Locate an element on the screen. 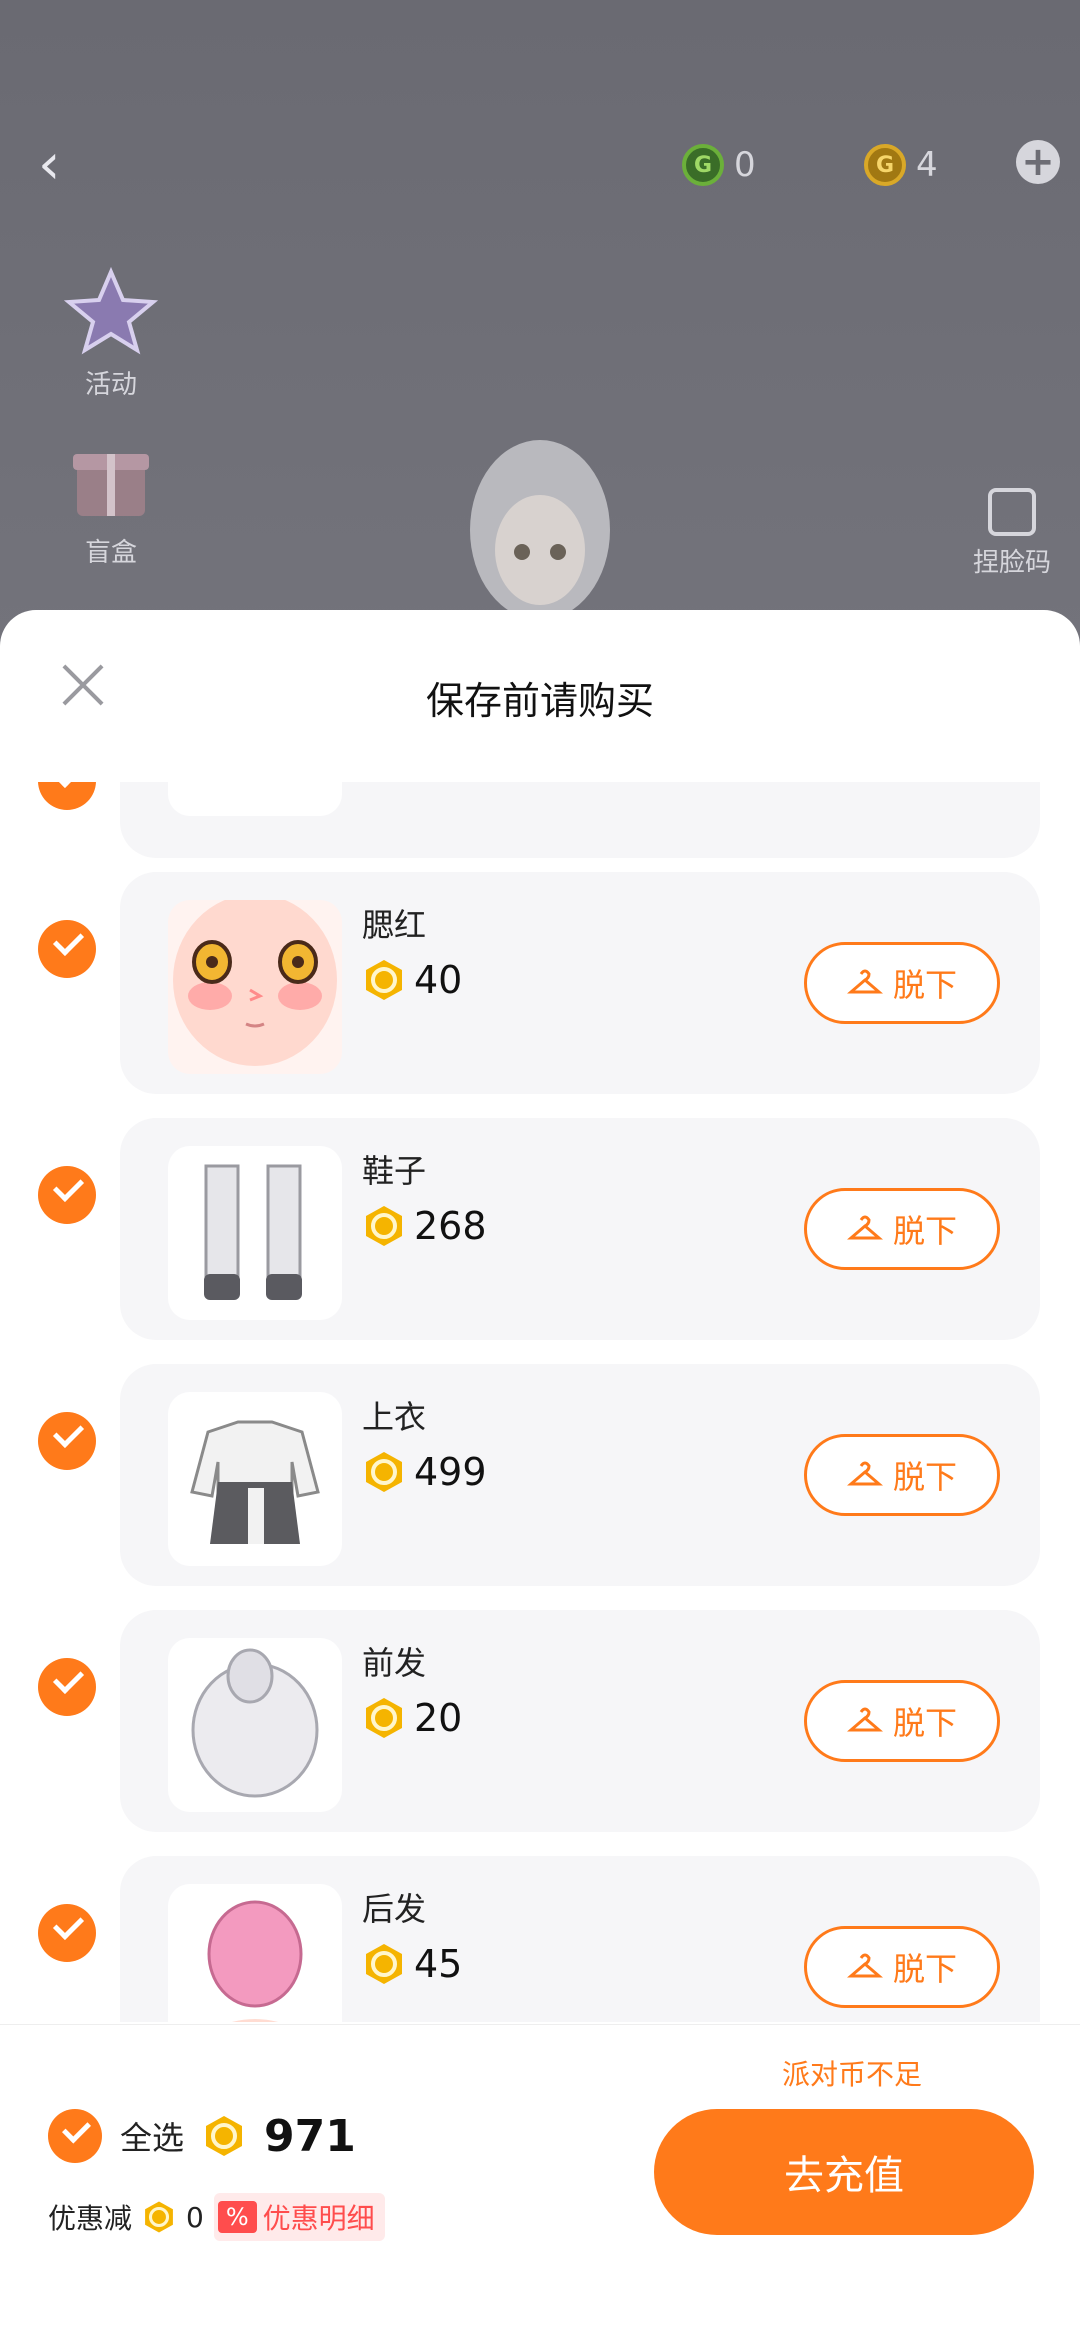 The image size is (1080, 2341). back-hair-thumbnail is located at coordinates (255, 1953).